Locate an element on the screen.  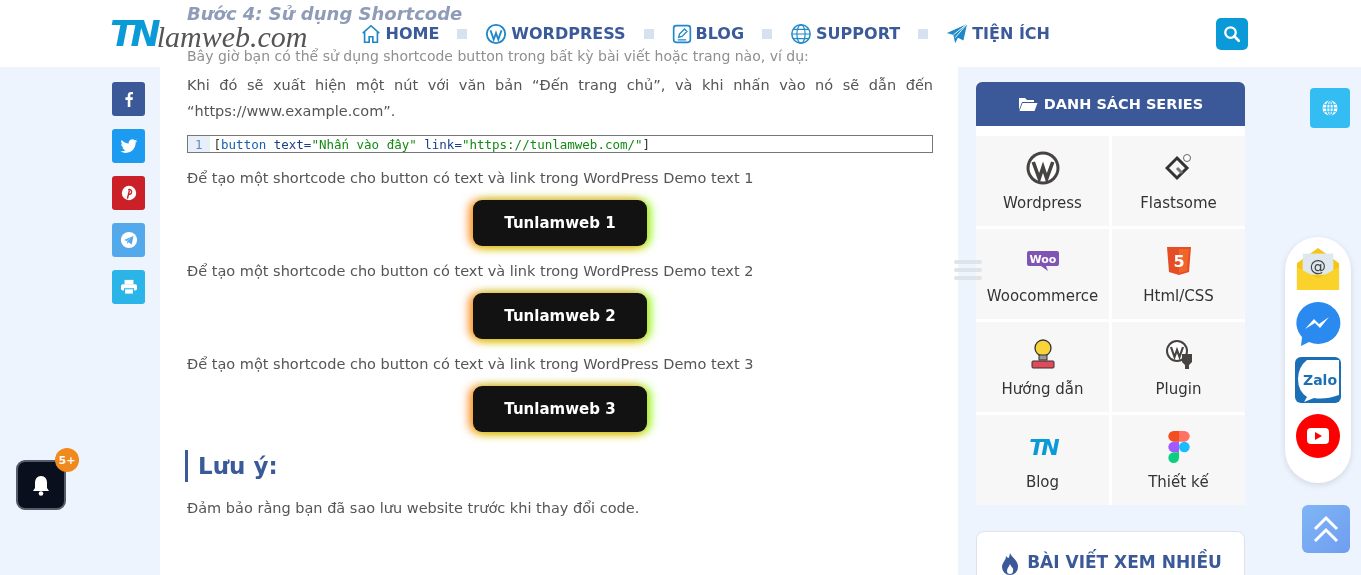
double-chevron-up-icon is located at coordinates (1326, 529).